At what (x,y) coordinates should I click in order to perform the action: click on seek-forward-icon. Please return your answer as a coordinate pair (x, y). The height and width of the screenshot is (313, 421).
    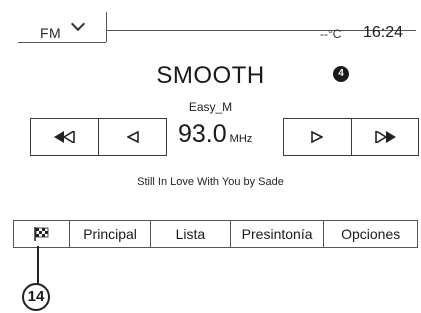
    Looking at the image, I should click on (385, 137).